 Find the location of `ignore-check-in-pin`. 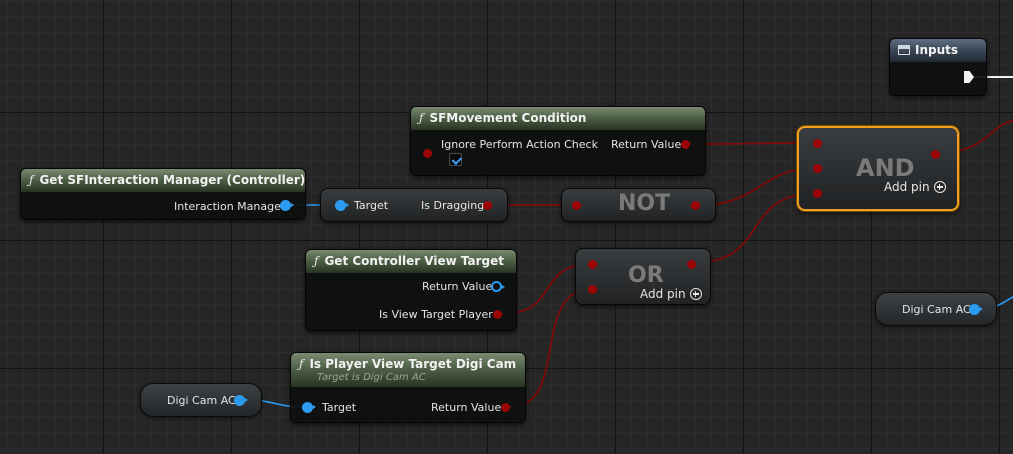

ignore-check-in-pin is located at coordinates (427, 153).